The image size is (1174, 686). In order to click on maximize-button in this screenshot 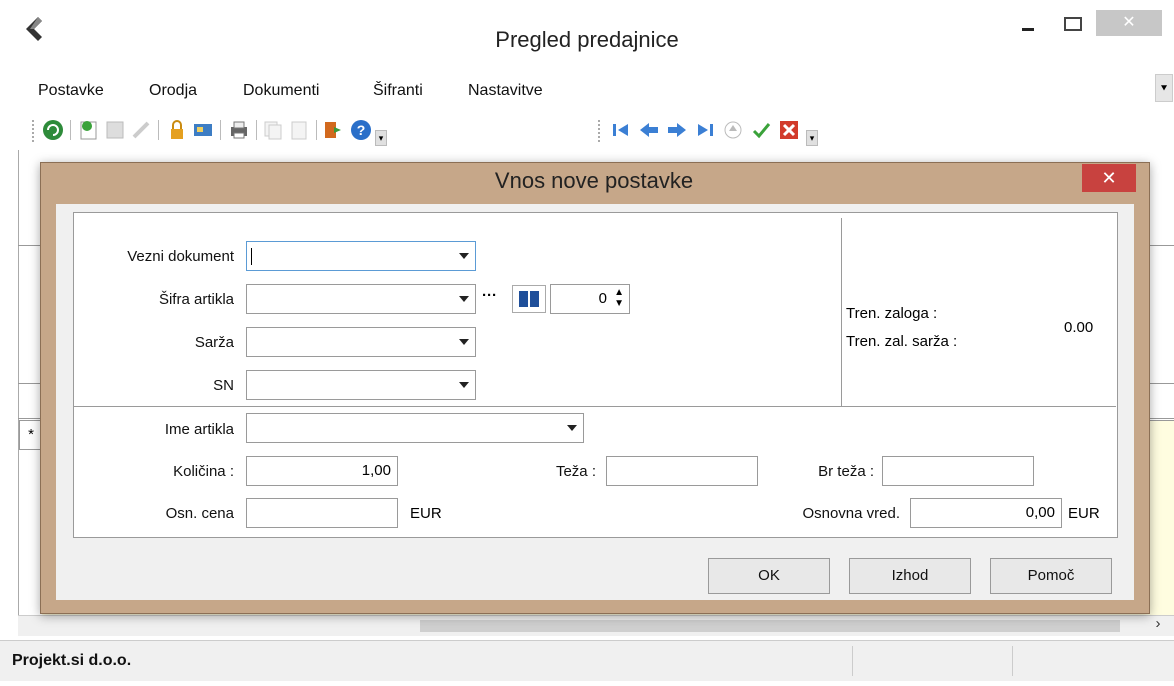, I will do `click(1073, 26)`.